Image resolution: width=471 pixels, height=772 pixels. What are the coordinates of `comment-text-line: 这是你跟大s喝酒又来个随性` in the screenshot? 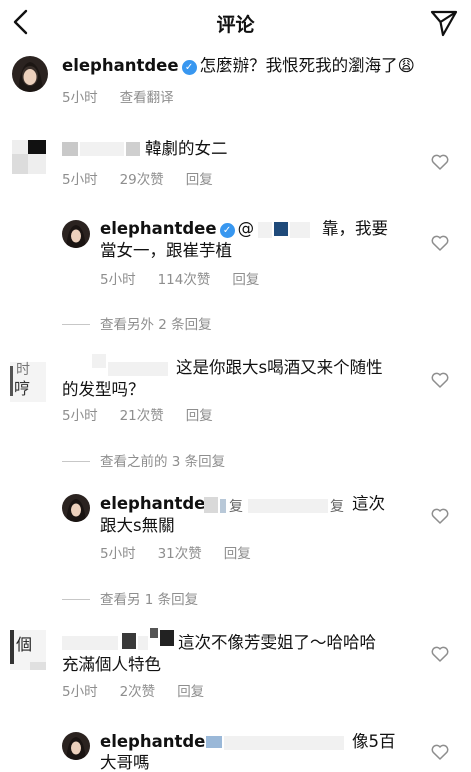 It's located at (279, 367).